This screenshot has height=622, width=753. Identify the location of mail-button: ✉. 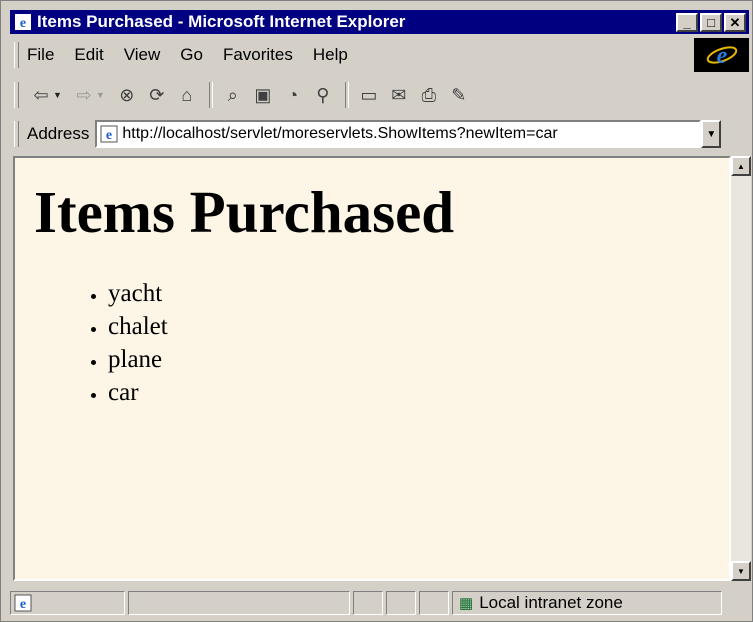
(399, 95).